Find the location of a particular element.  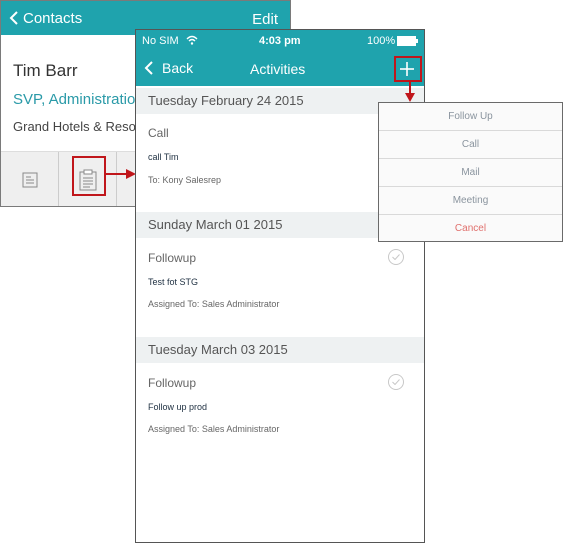

callout-arrow-icon is located at coordinates (120, 174).